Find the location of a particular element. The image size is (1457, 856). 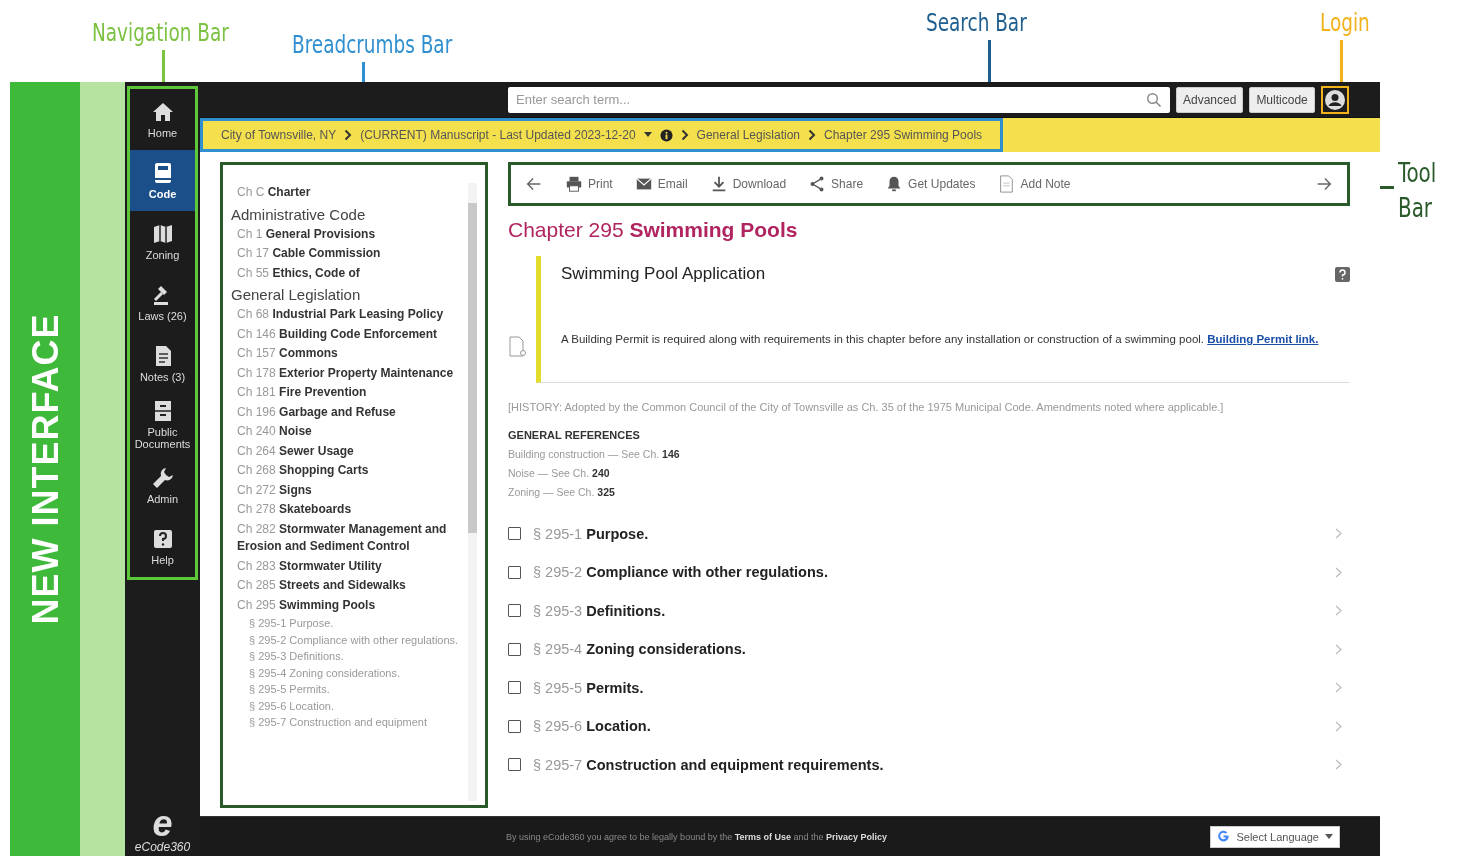

user-icon is located at coordinates (1334, 99).